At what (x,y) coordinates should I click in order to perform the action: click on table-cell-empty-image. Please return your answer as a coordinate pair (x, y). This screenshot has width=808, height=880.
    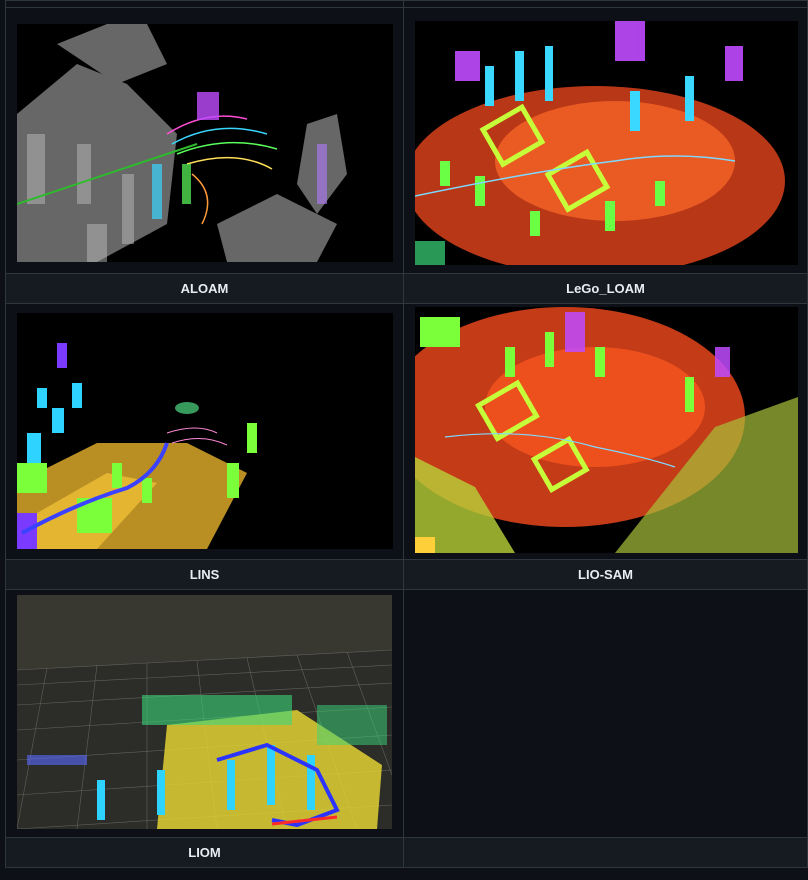
    Looking at the image, I should click on (605, 713).